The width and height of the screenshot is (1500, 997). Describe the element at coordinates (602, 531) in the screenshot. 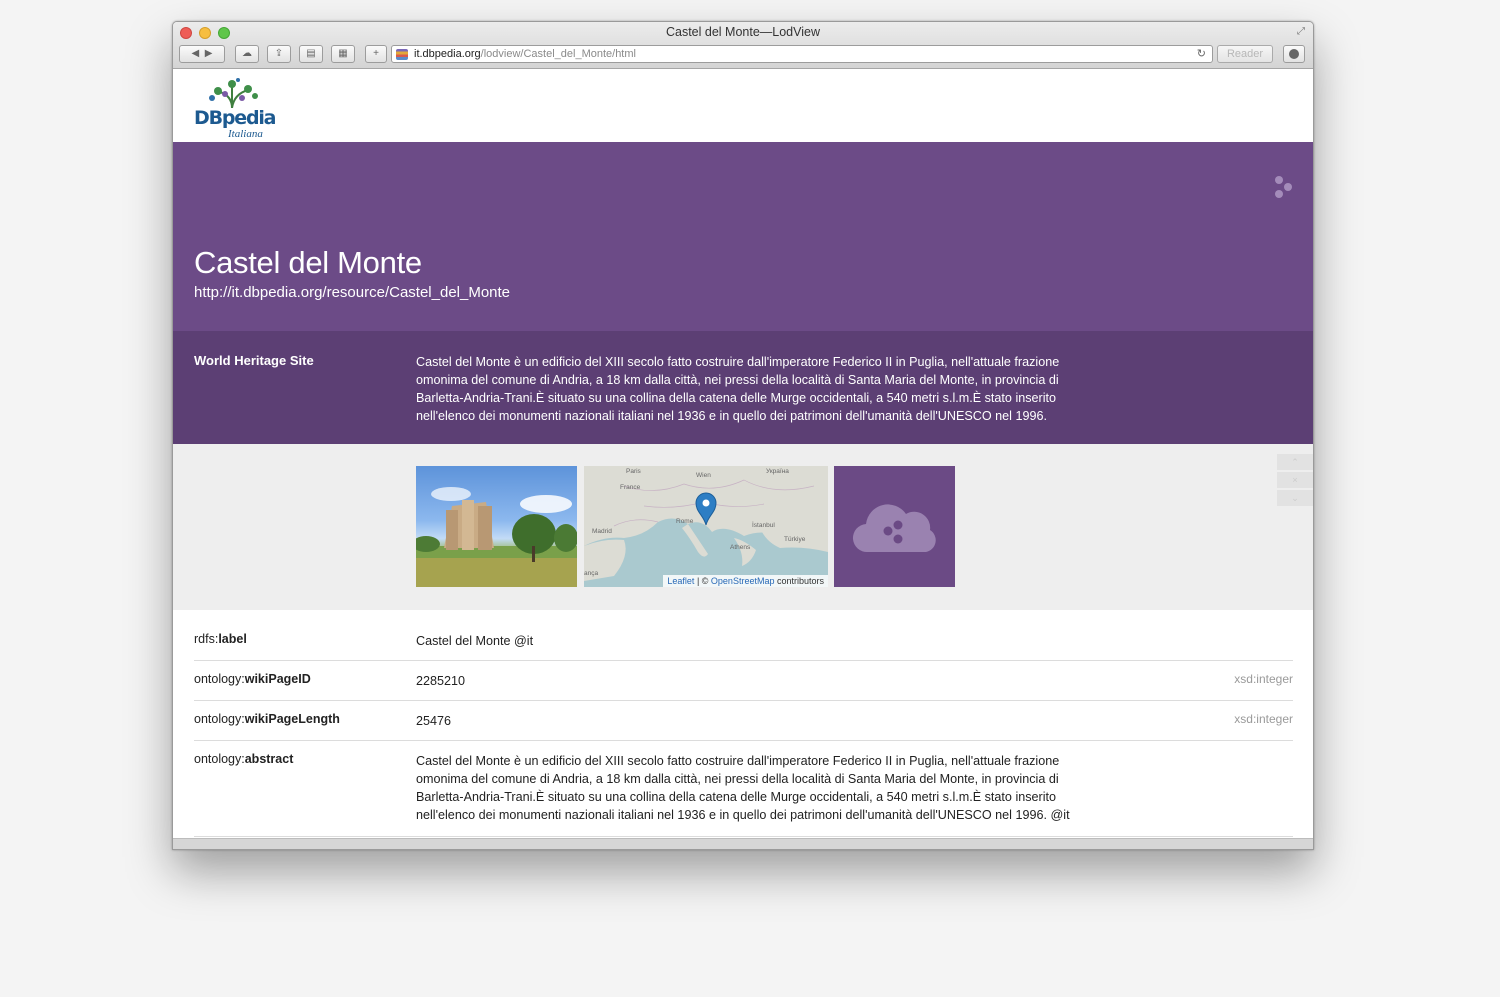

I see `map-label: Madrid` at that location.